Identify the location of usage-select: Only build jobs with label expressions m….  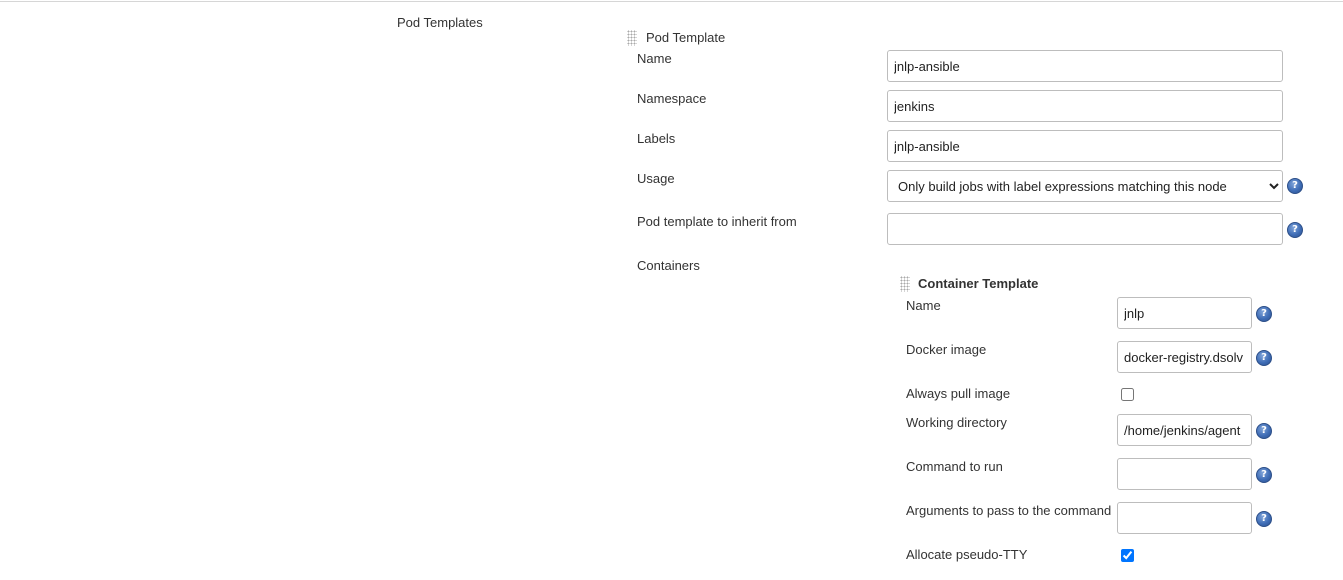
(1085, 186).